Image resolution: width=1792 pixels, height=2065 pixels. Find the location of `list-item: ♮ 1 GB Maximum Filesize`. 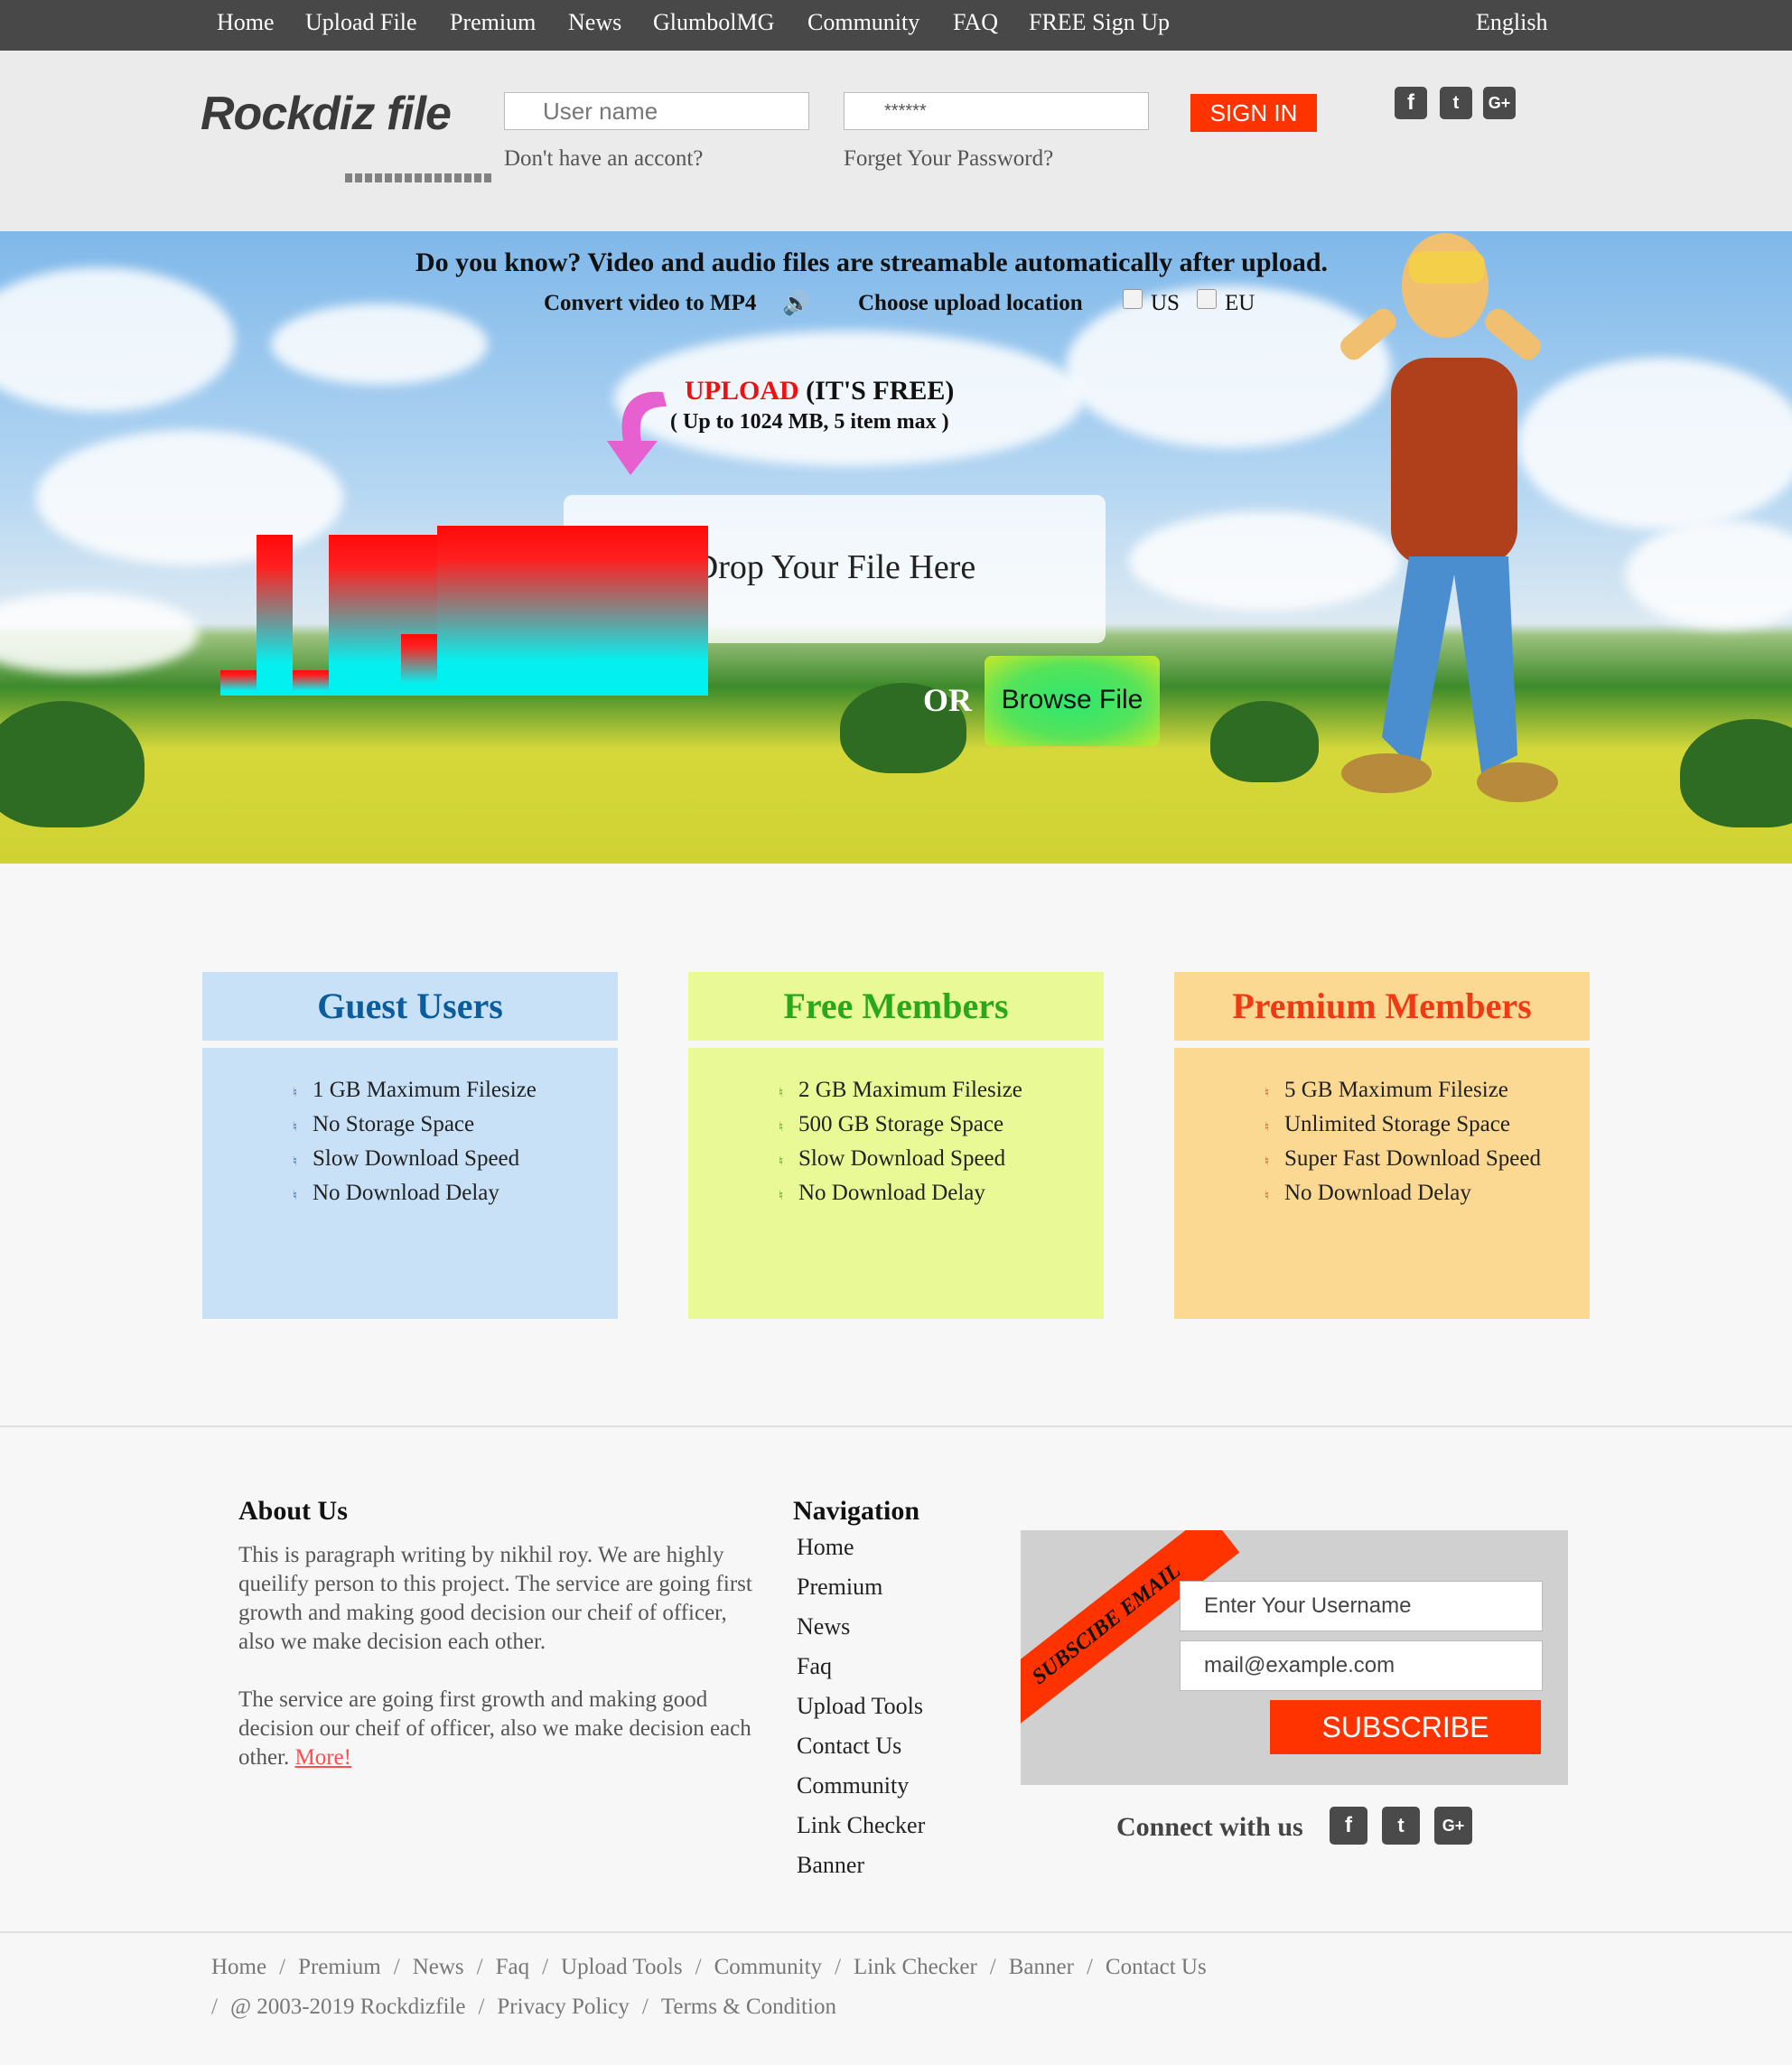

list-item: ♮ 1 GB Maximum Filesize is located at coordinates (415, 1090).